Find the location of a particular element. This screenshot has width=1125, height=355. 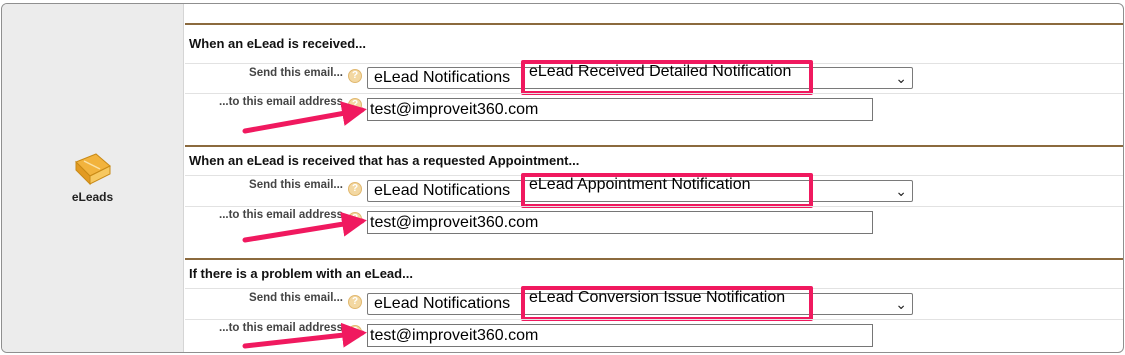

annotation-arrows is located at coordinates (304, 225).